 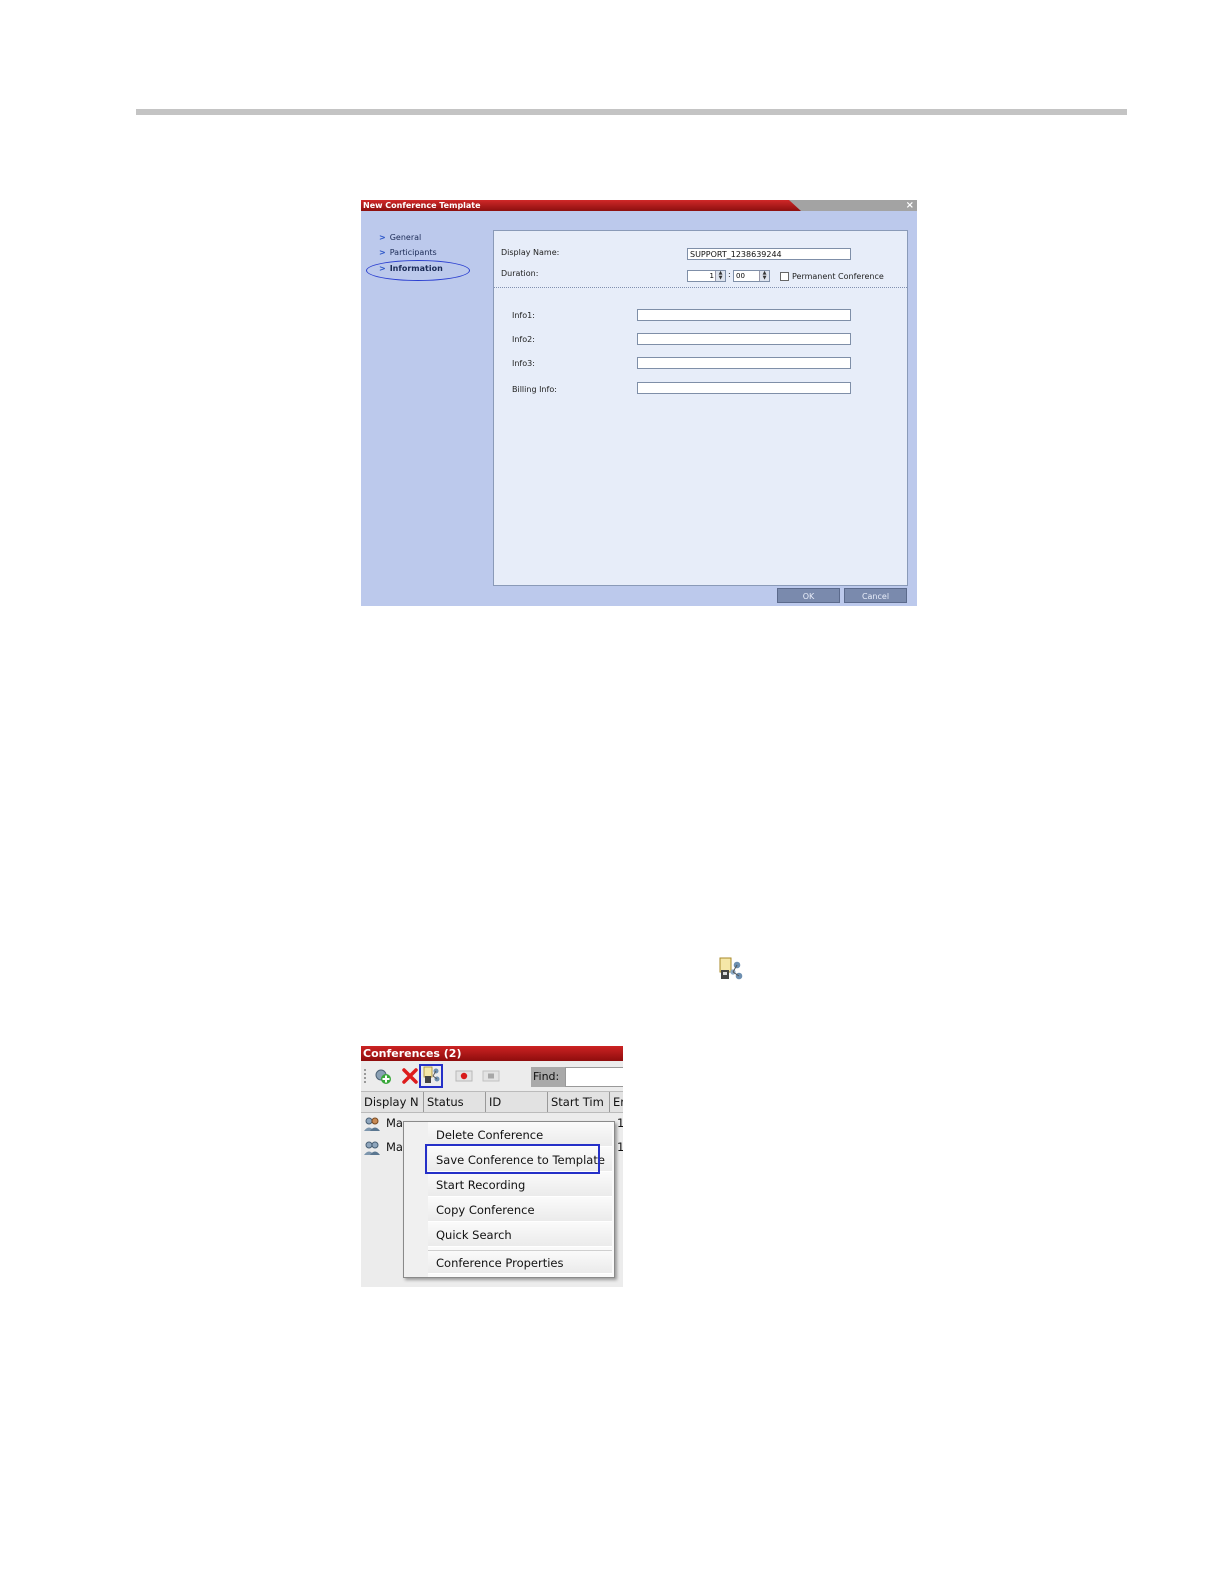 I want to click on info3-label: Info3:, so click(x=523, y=363).